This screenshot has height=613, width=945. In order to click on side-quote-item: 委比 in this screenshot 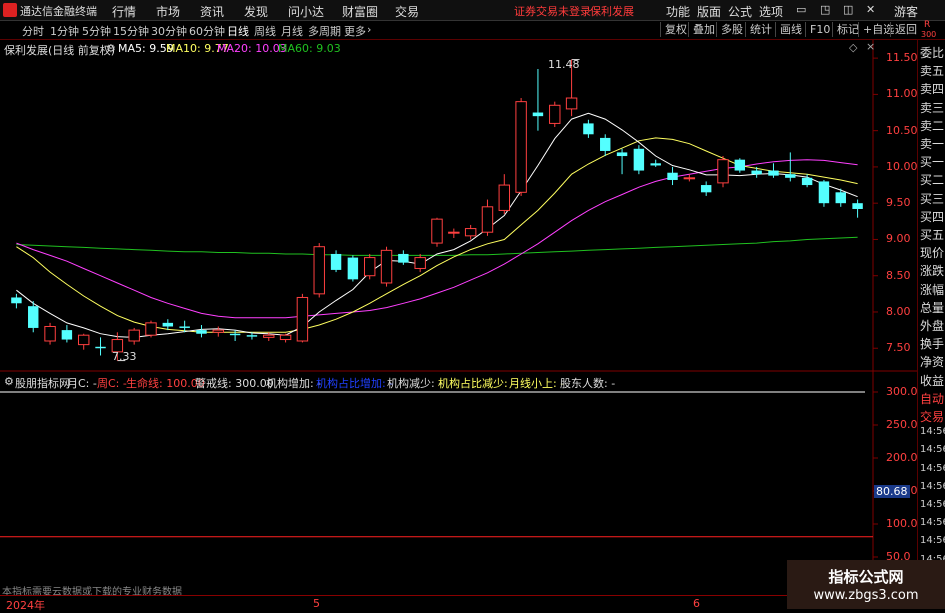, I will do `click(932, 52)`.